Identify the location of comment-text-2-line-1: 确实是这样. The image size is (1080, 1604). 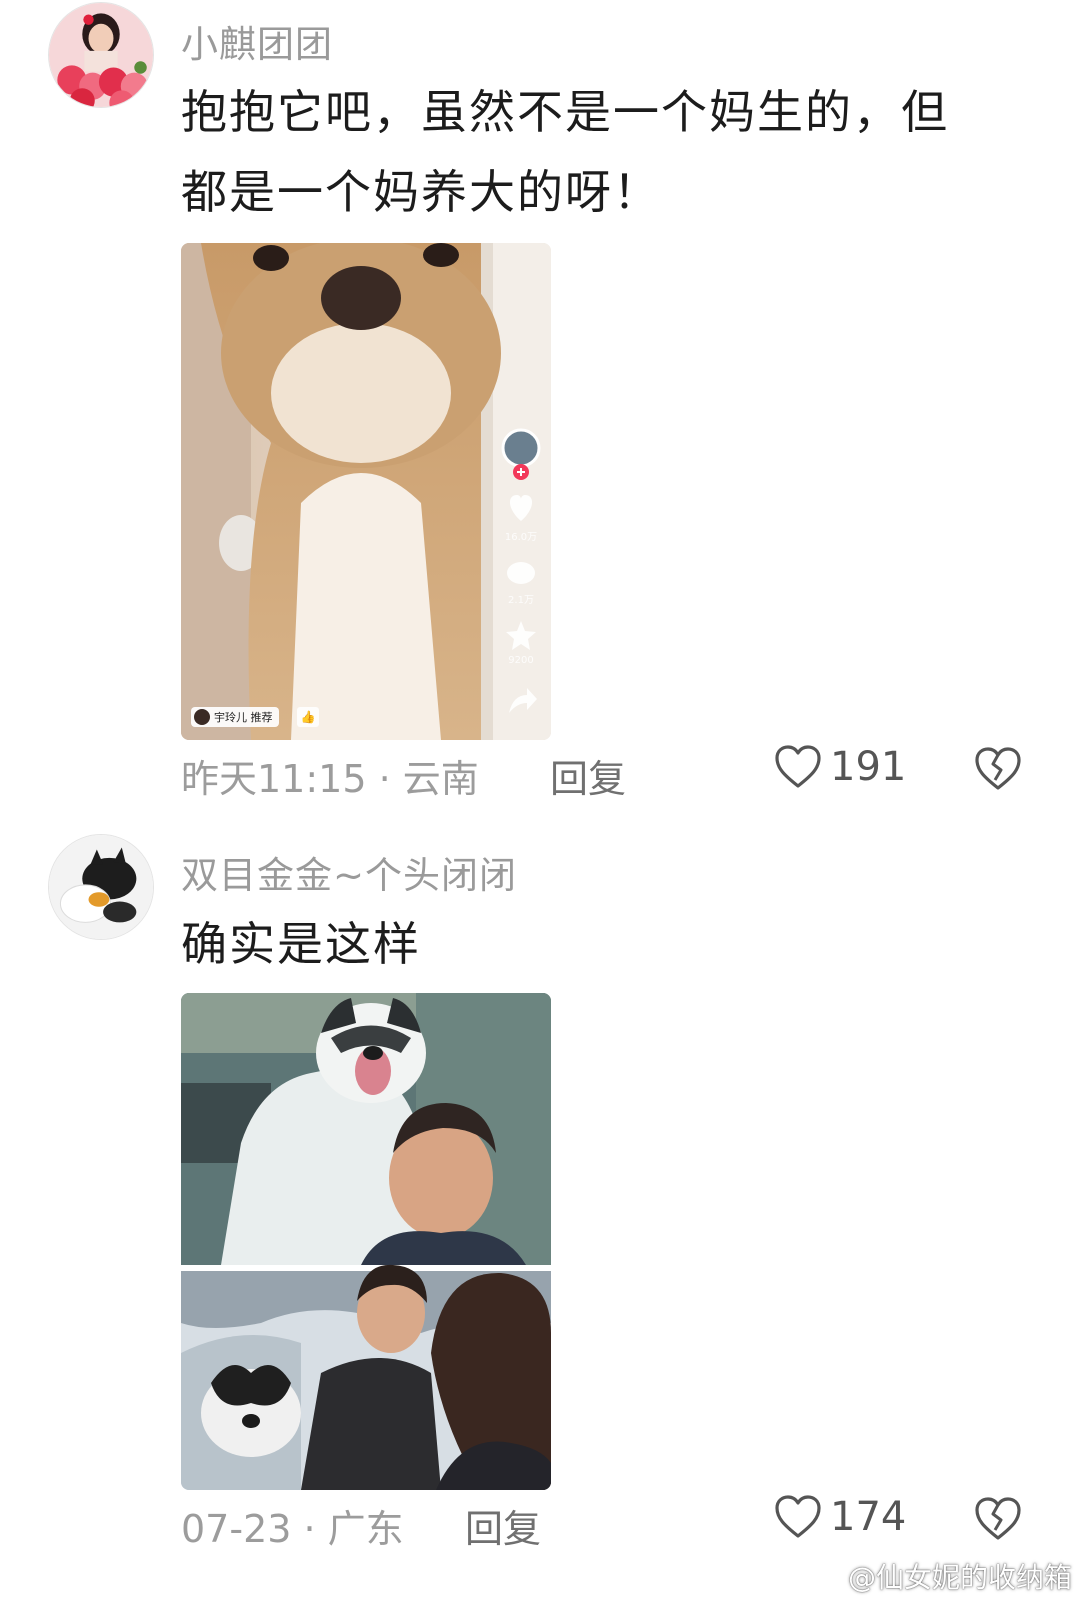
(301, 944).